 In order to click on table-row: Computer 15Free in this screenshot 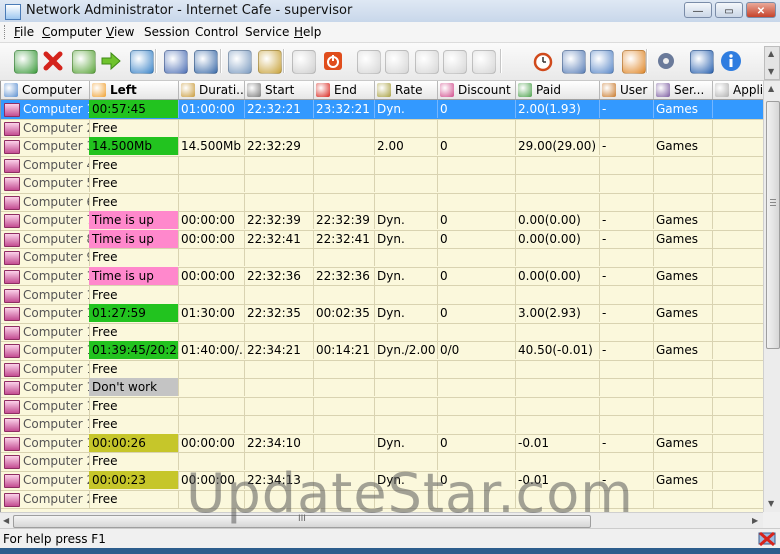, I will do `click(382, 369)`.